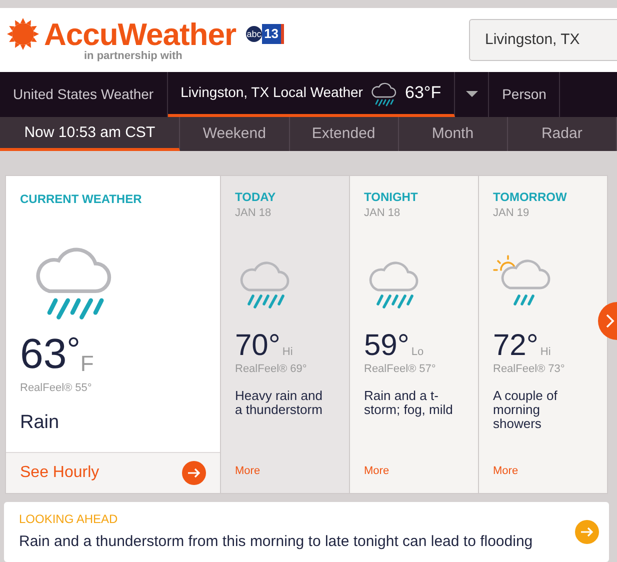 Image resolution: width=617 pixels, height=562 pixels. What do you see at coordinates (140, 34) in the screenshot?
I see `brand-logo: AccuWeather` at bounding box center [140, 34].